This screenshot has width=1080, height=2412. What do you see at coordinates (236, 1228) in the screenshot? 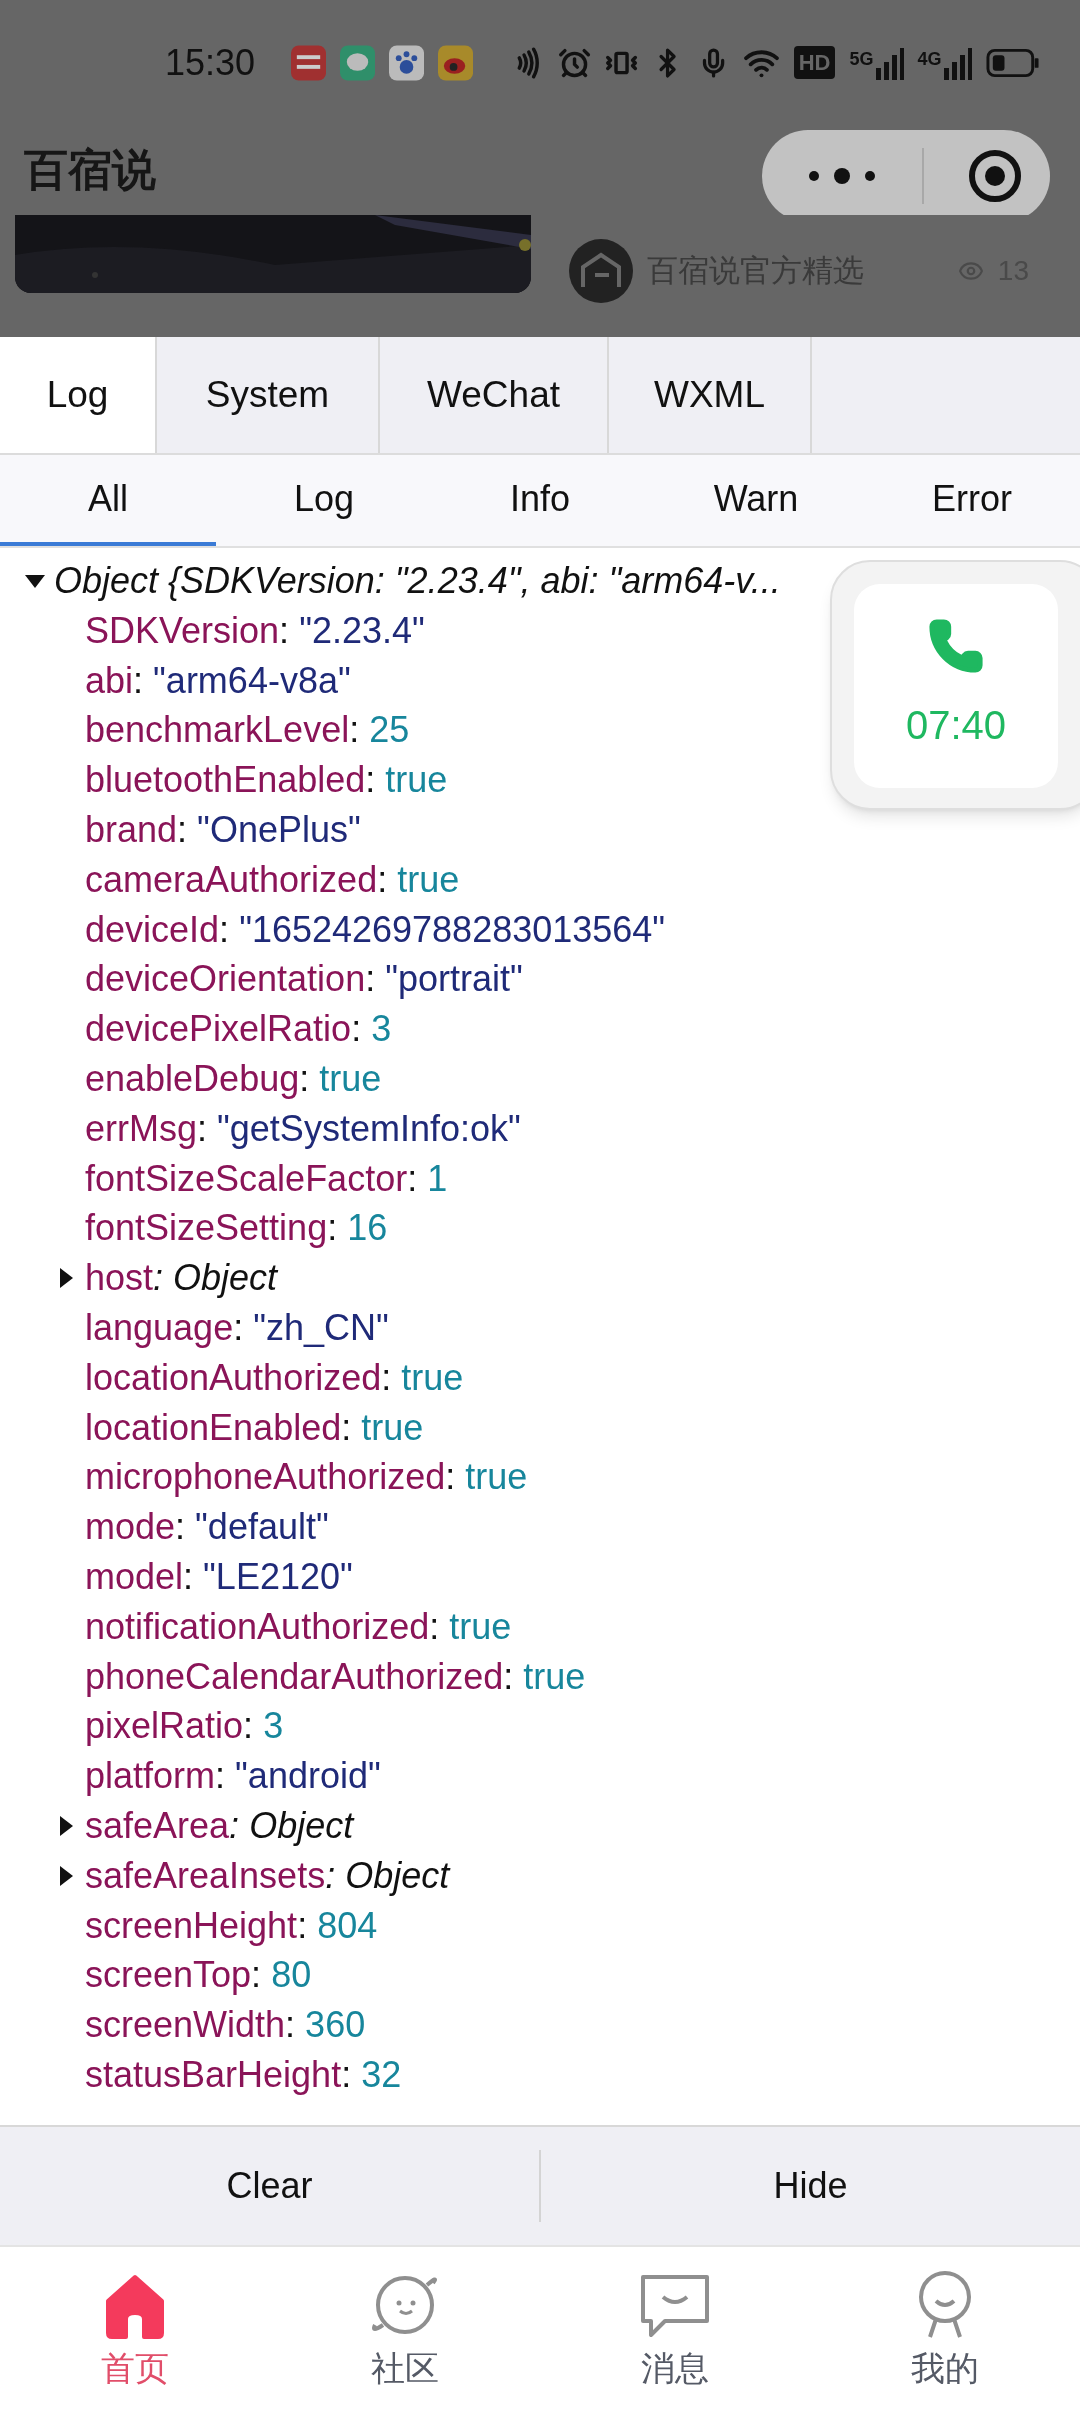
I see `log-property: fontSizeSetting: 16` at bounding box center [236, 1228].